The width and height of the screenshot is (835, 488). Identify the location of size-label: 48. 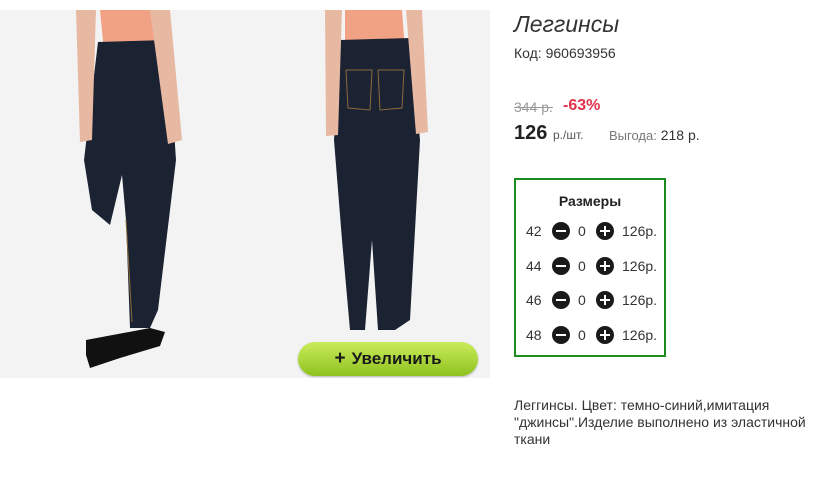
(534, 335).